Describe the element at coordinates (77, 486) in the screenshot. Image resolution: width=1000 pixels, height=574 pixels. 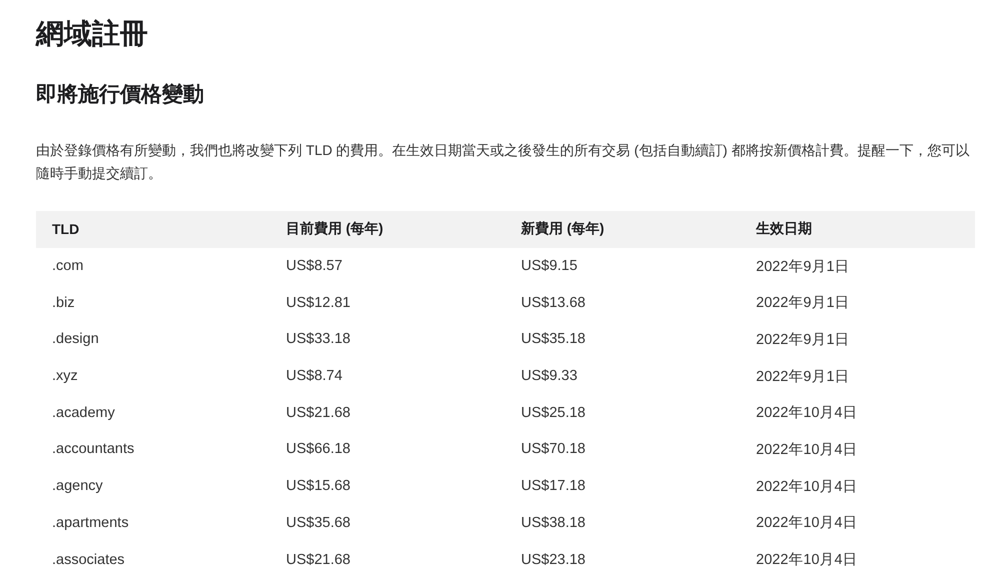
I see `table-cell-text: .agency` at that location.